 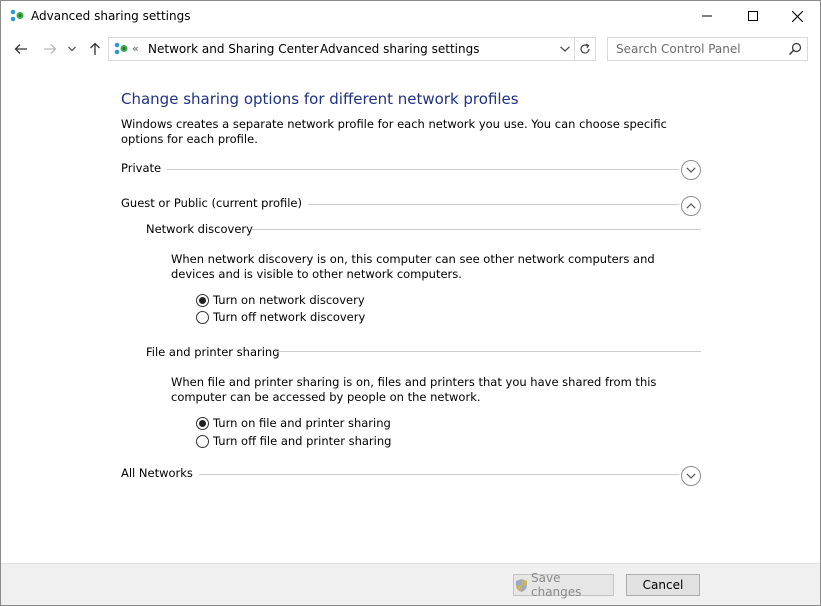 What do you see at coordinates (521, 585) in the screenshot?
I see `uac-shield-icon` at bounding box center [521, 585].